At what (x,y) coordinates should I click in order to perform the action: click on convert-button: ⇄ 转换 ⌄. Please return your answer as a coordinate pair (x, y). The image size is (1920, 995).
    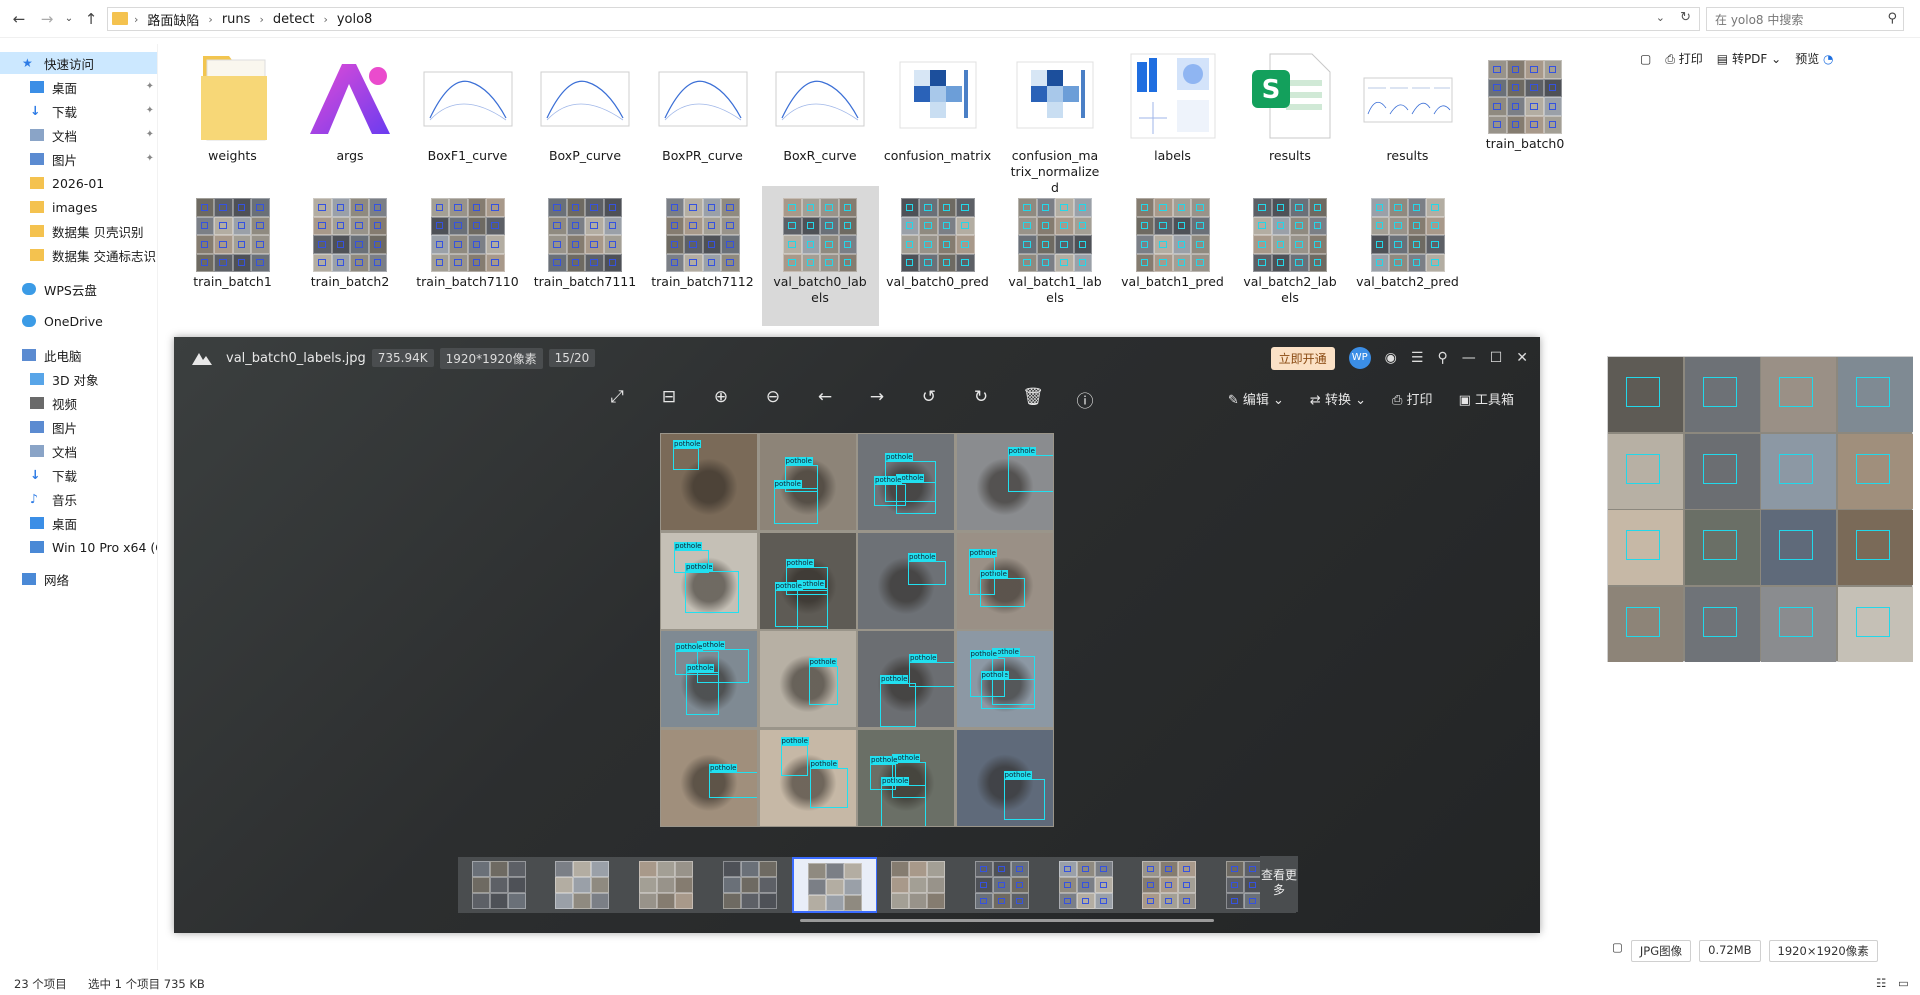
    Looking at the image, I should click on (1338, 398).